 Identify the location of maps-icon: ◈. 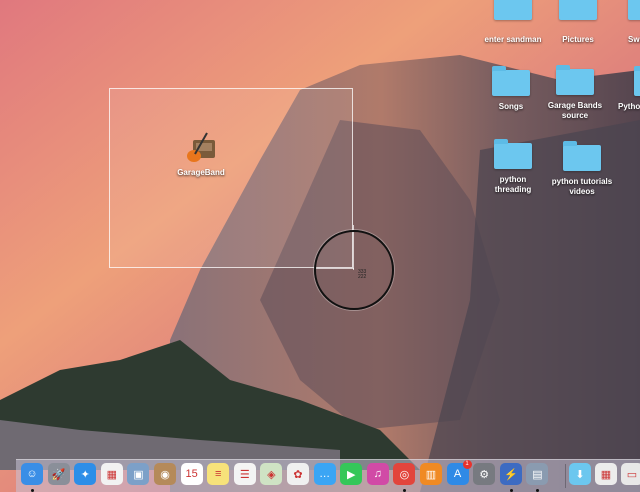
(271, 474).